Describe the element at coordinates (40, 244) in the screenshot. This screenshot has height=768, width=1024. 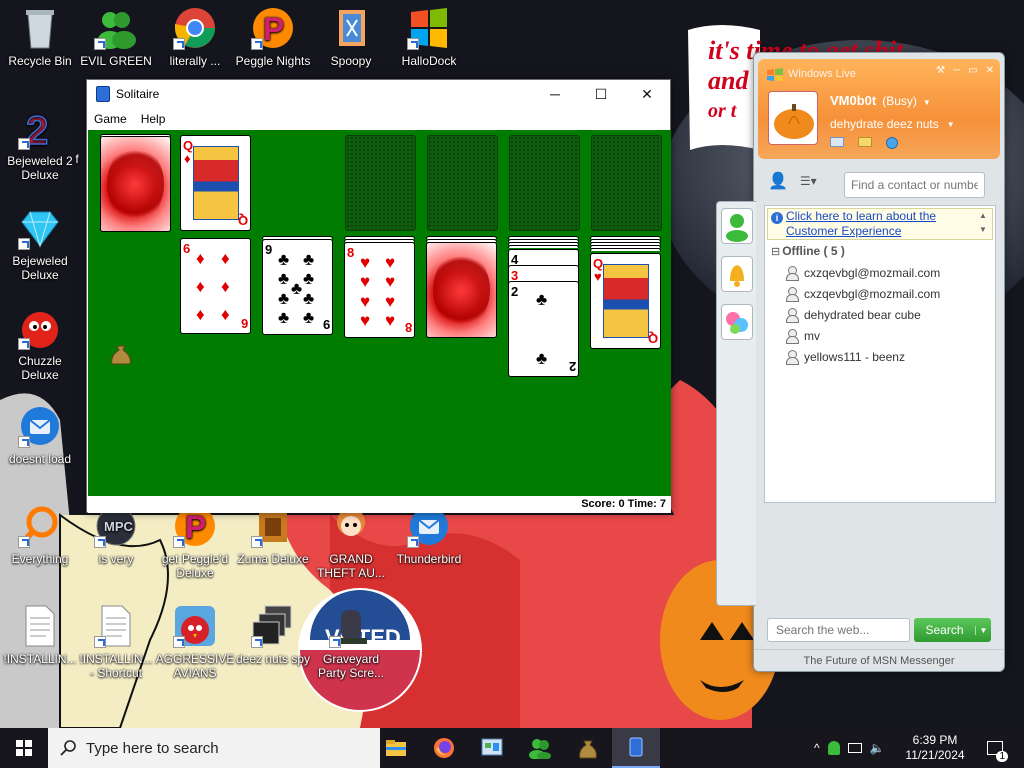
I see `desktop-icon-bejeweled: Bejeweled Deluxe` at that location.